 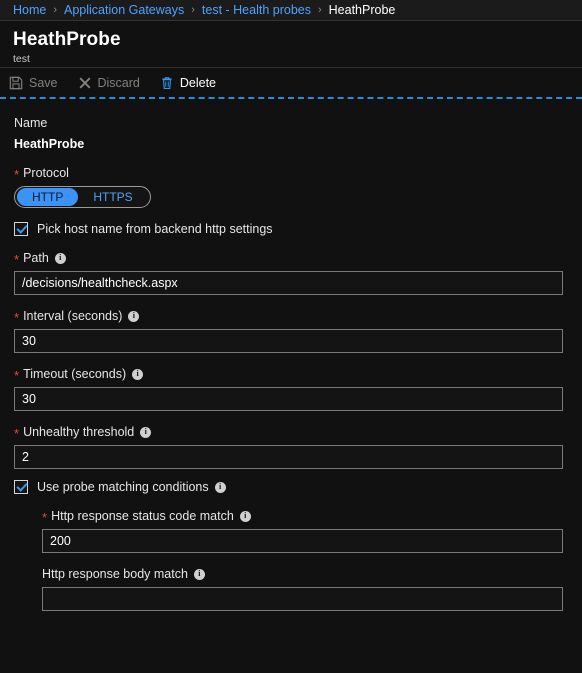 I want to click on protocol-option-https: HTTPS, so click(x=112, y=197).